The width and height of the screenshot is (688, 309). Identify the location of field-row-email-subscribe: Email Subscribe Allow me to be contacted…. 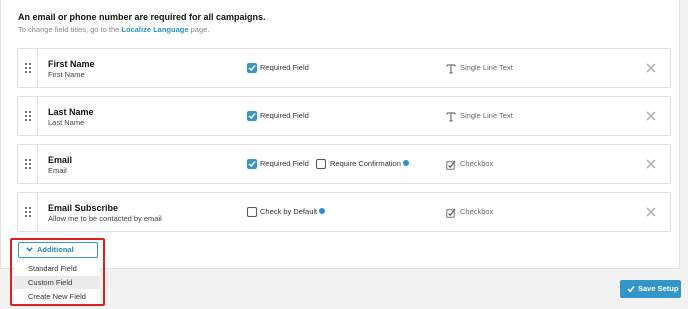
(344, 212).